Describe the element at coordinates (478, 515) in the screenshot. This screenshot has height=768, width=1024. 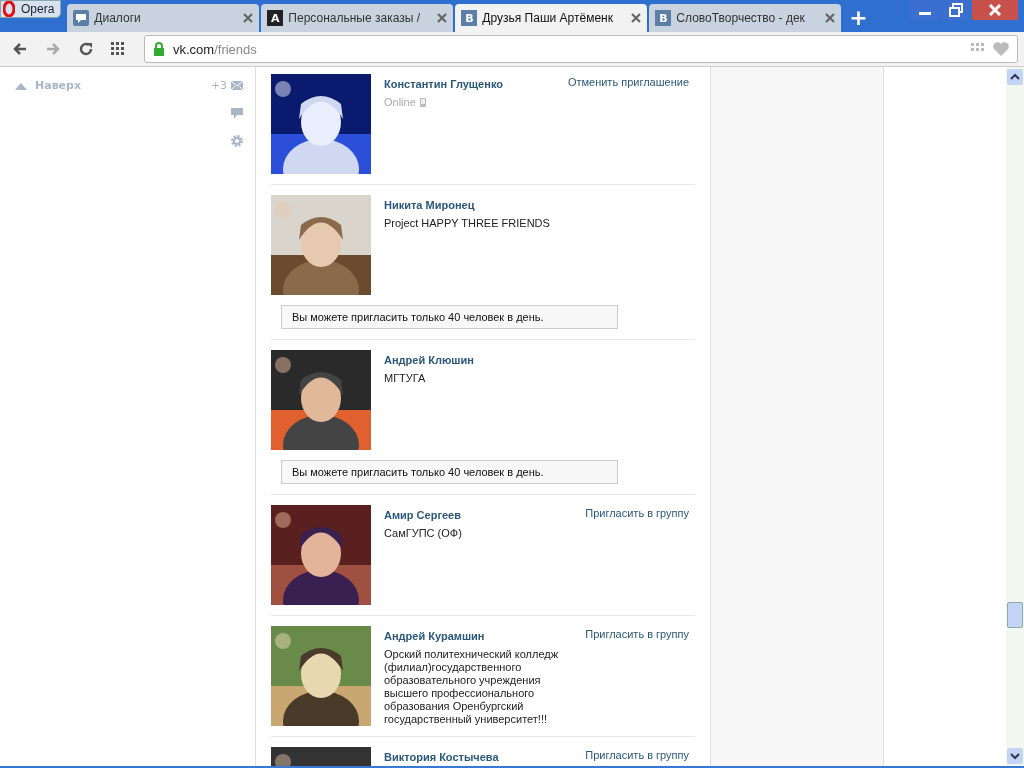
I see `friend-name-link: Амир Сергеев` at that location.